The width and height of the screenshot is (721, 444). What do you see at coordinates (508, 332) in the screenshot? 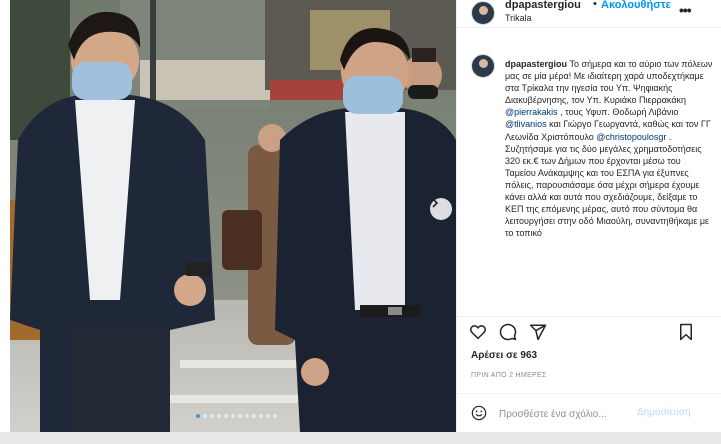
I see `comment-icon` at bounding box center [508, 332].